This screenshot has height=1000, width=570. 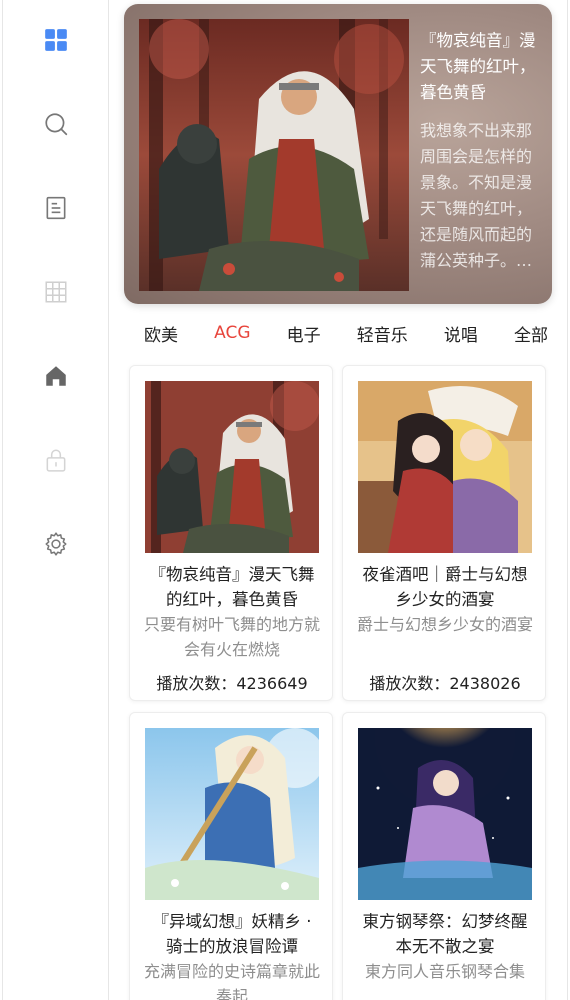 What do you see at coordinates (444, 971) in the screenshot?
I see `playlist-description: 東方同人音乐钢琴合集` at bounding box center [444, 971].